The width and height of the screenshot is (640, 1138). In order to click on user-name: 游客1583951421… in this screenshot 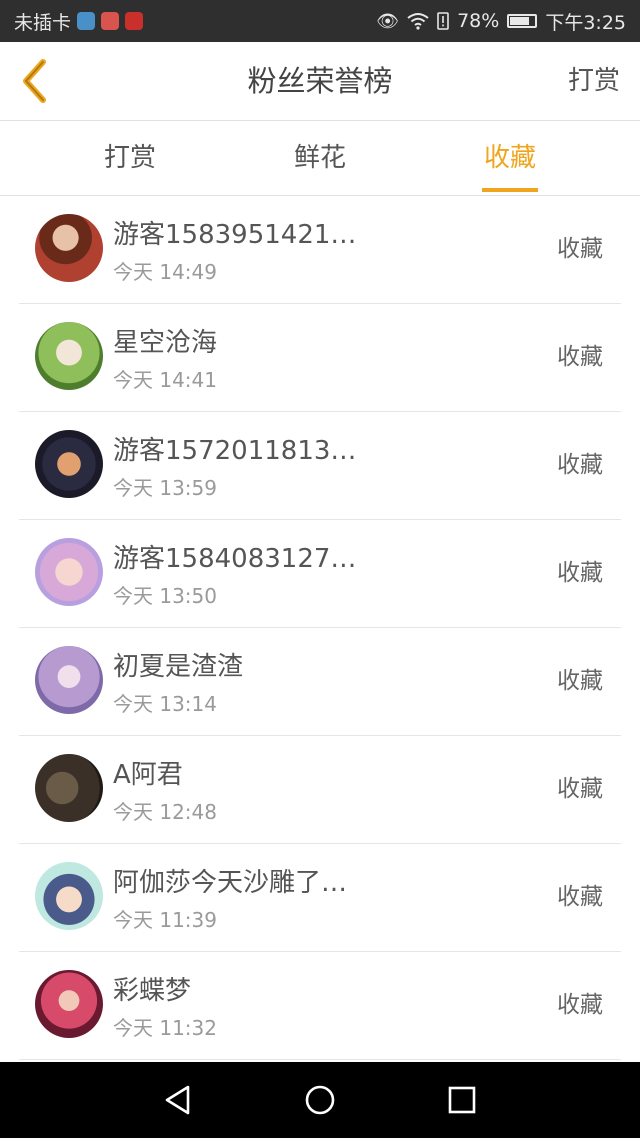, I will do `click(235, 235)`.